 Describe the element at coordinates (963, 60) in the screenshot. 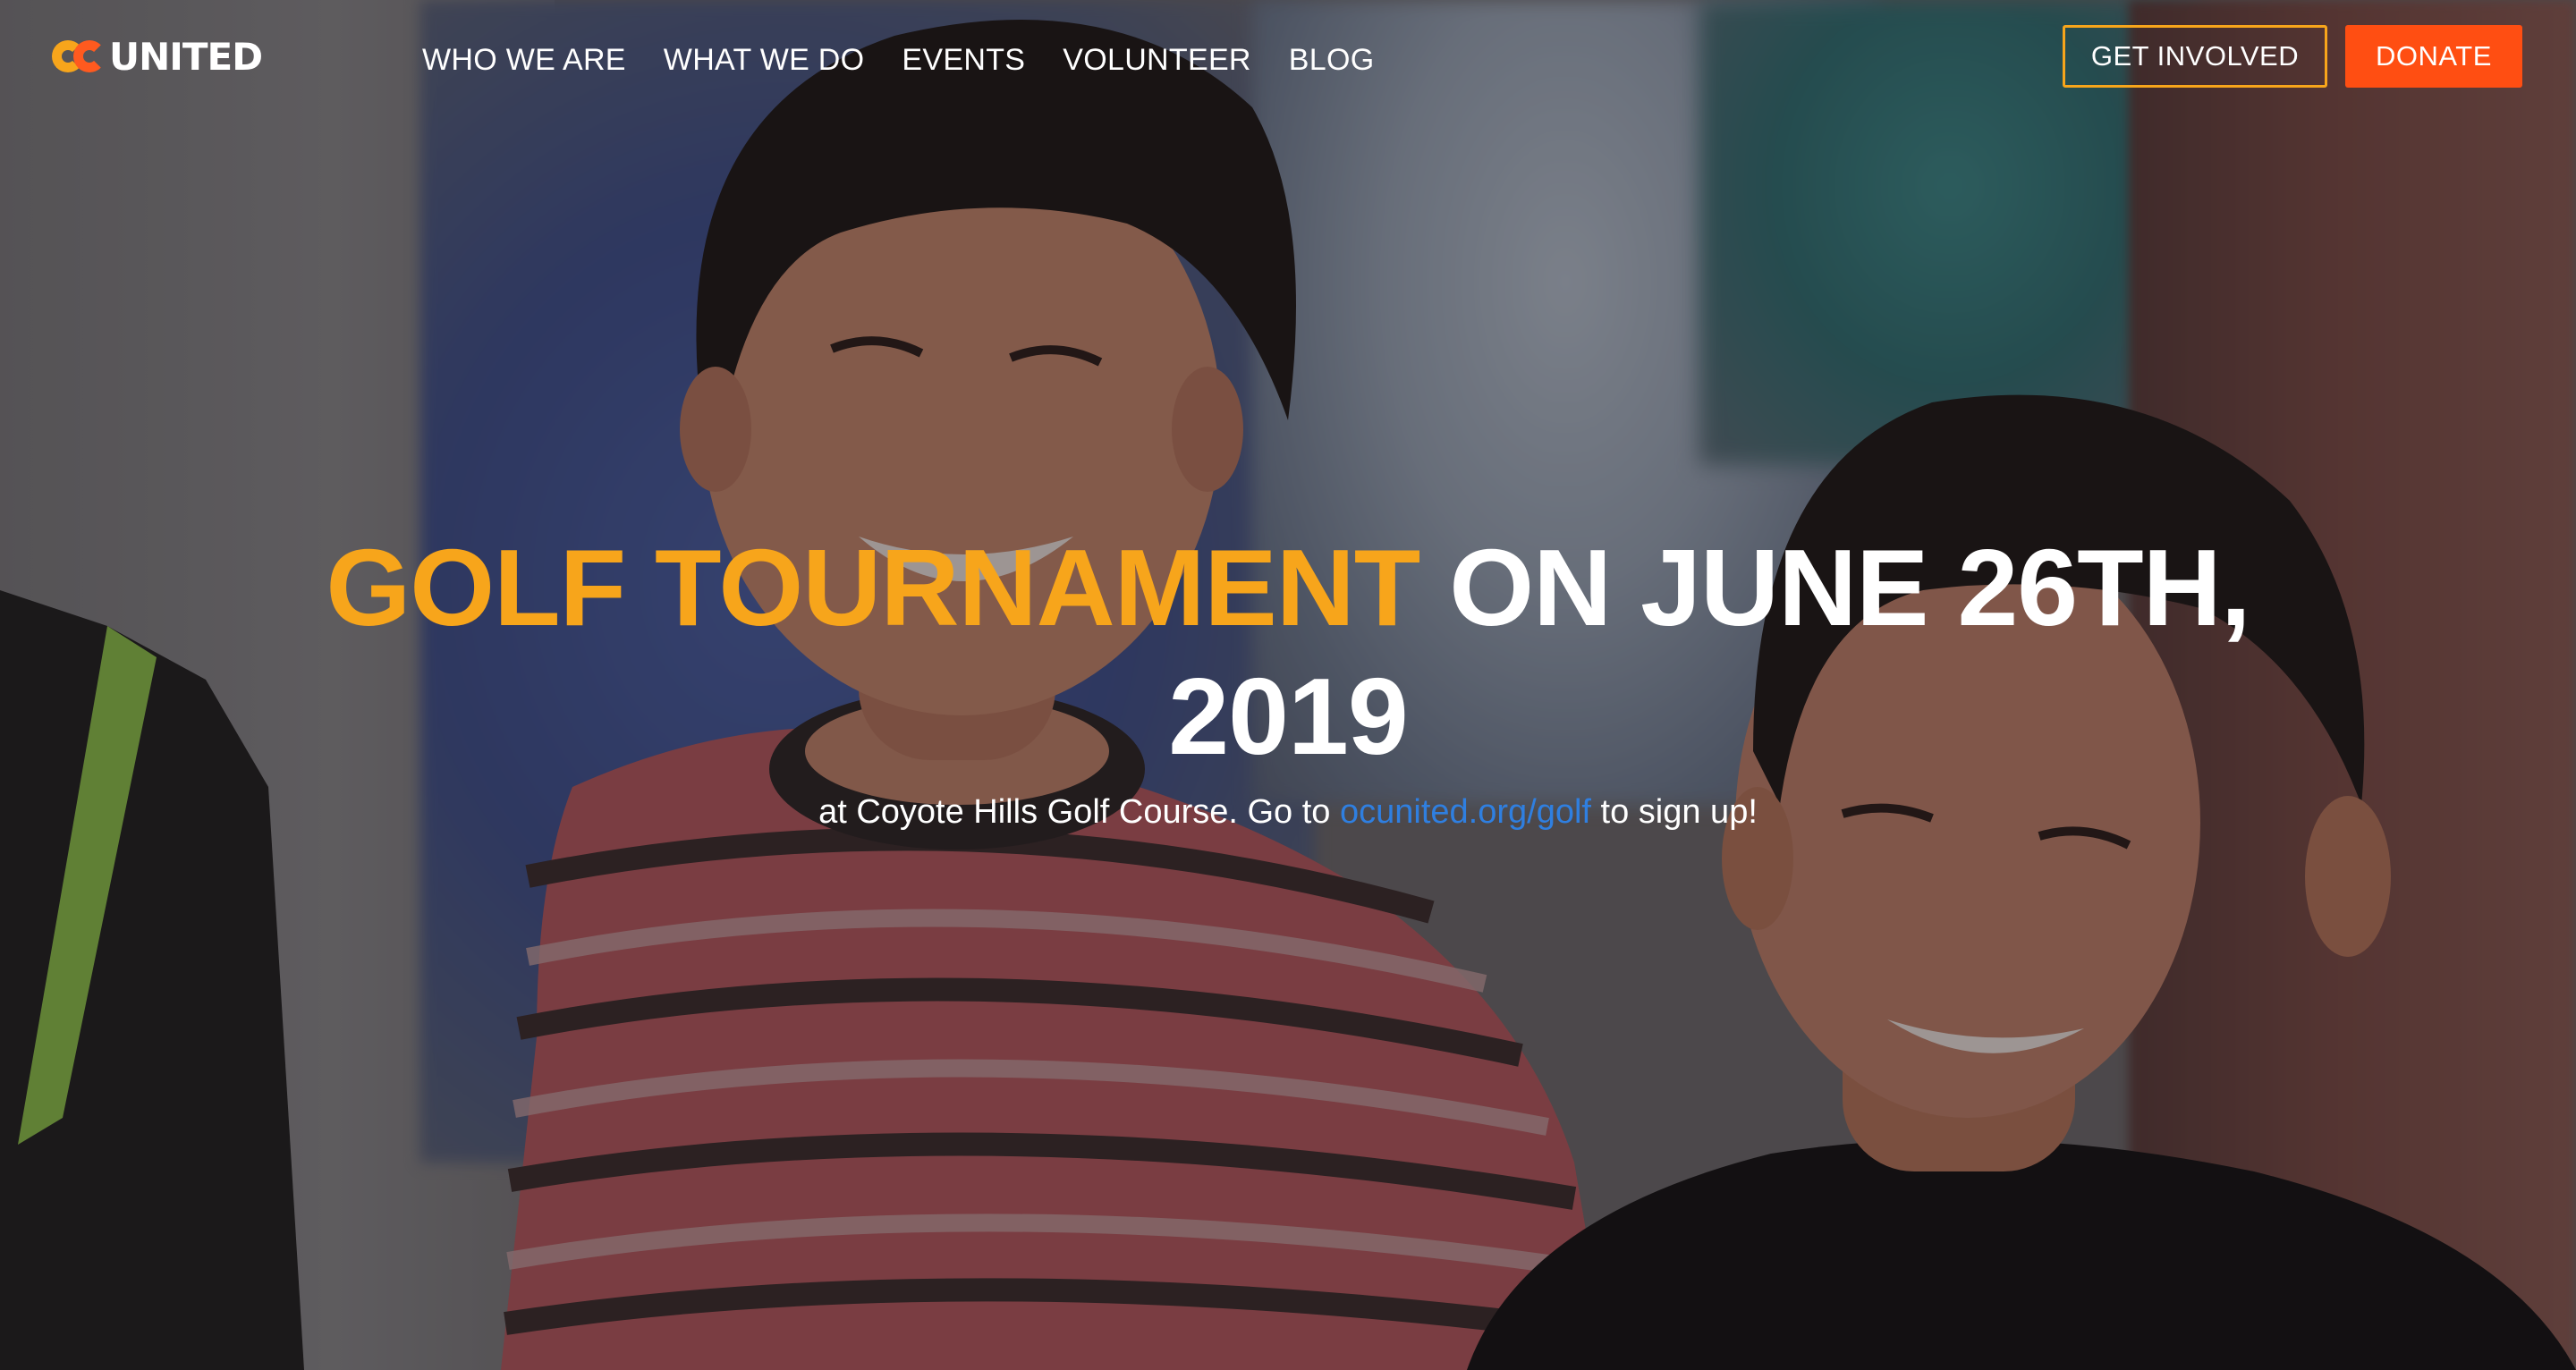

I see `nav-item-events: EVENTS` at that location.